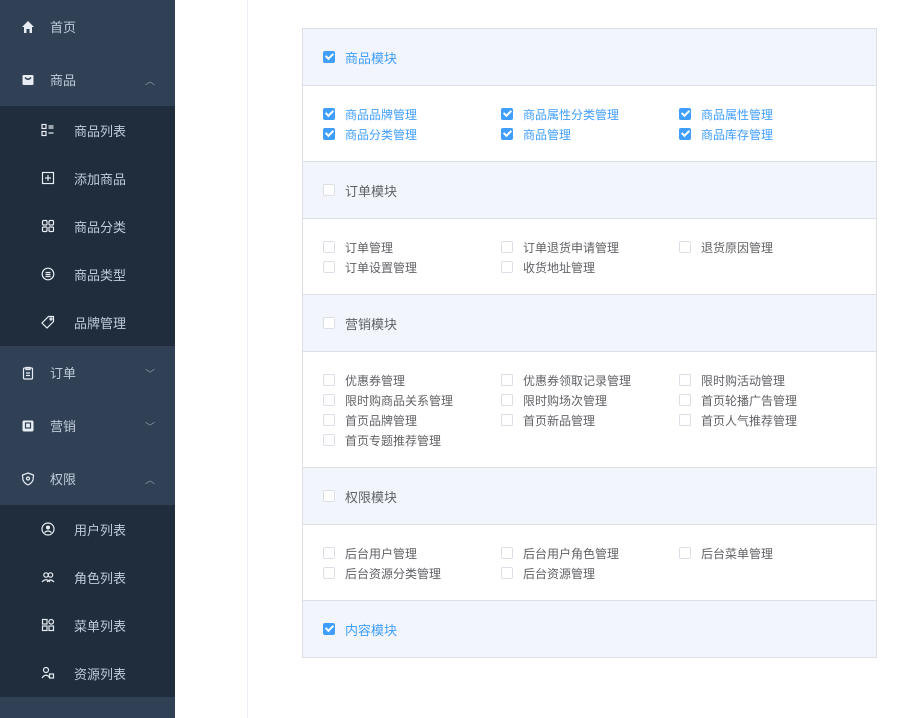 The image size is (898, 718). I want to click on permission-checkbox: 商品品牌管理, so click(412, 114).